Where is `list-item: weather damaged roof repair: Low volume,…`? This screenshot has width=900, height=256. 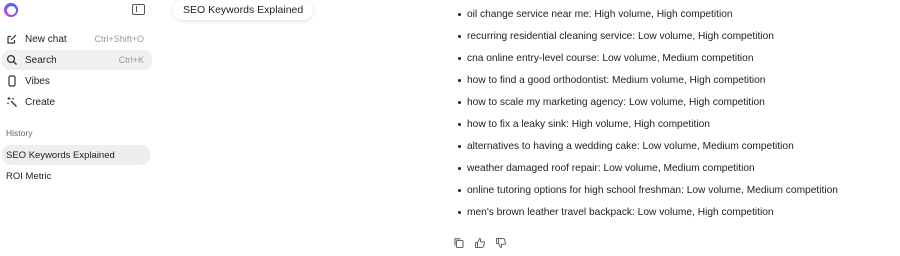 list-item: weather damaged roof repair: Low volume,… is located at coordinates (676, 168).